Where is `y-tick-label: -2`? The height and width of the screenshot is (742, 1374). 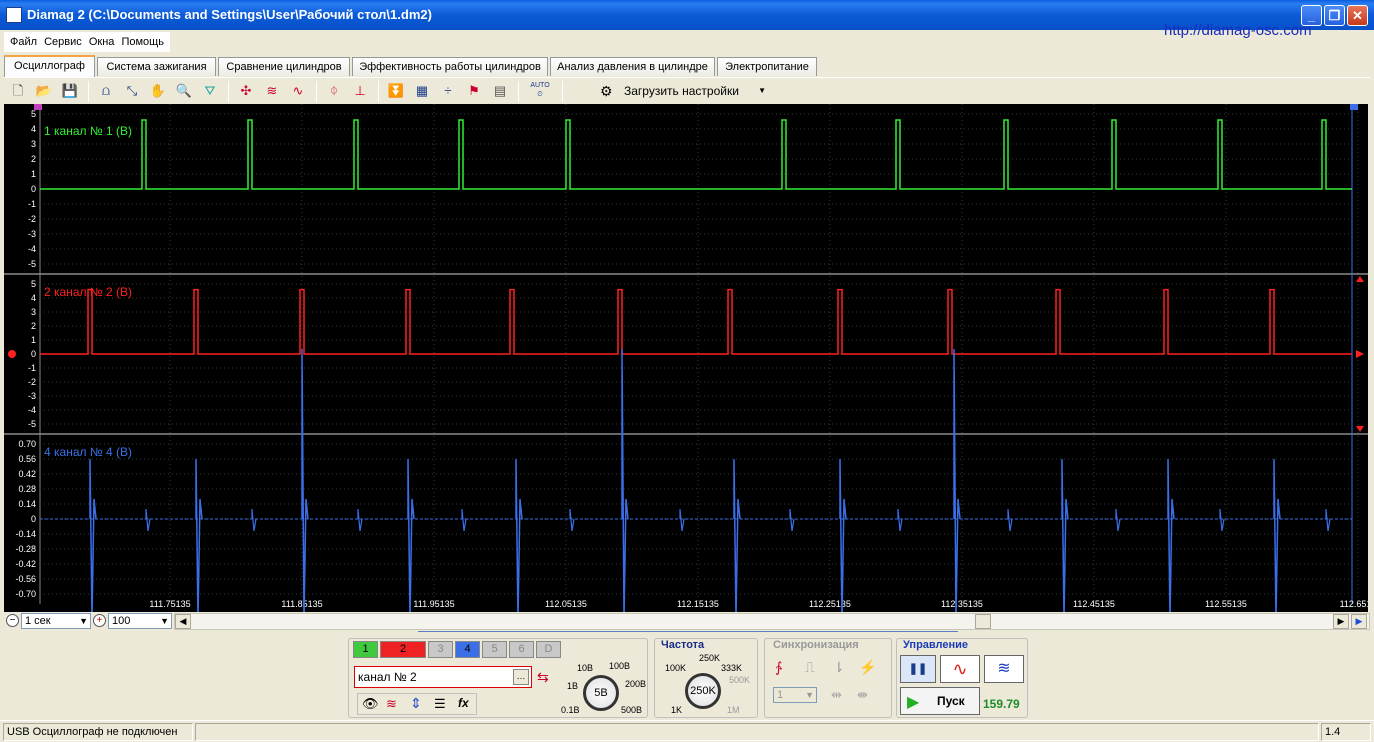 y-tick-label: -2 is located at coordinates (32, 219).